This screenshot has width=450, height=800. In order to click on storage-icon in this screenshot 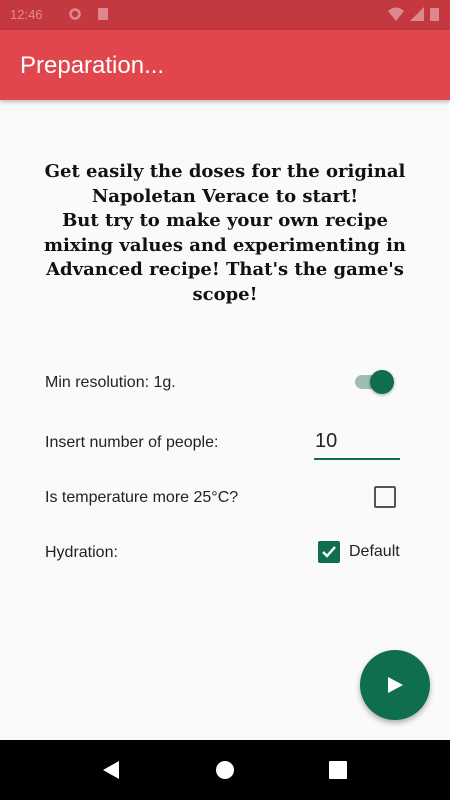, I will do `click(103, 14)`.